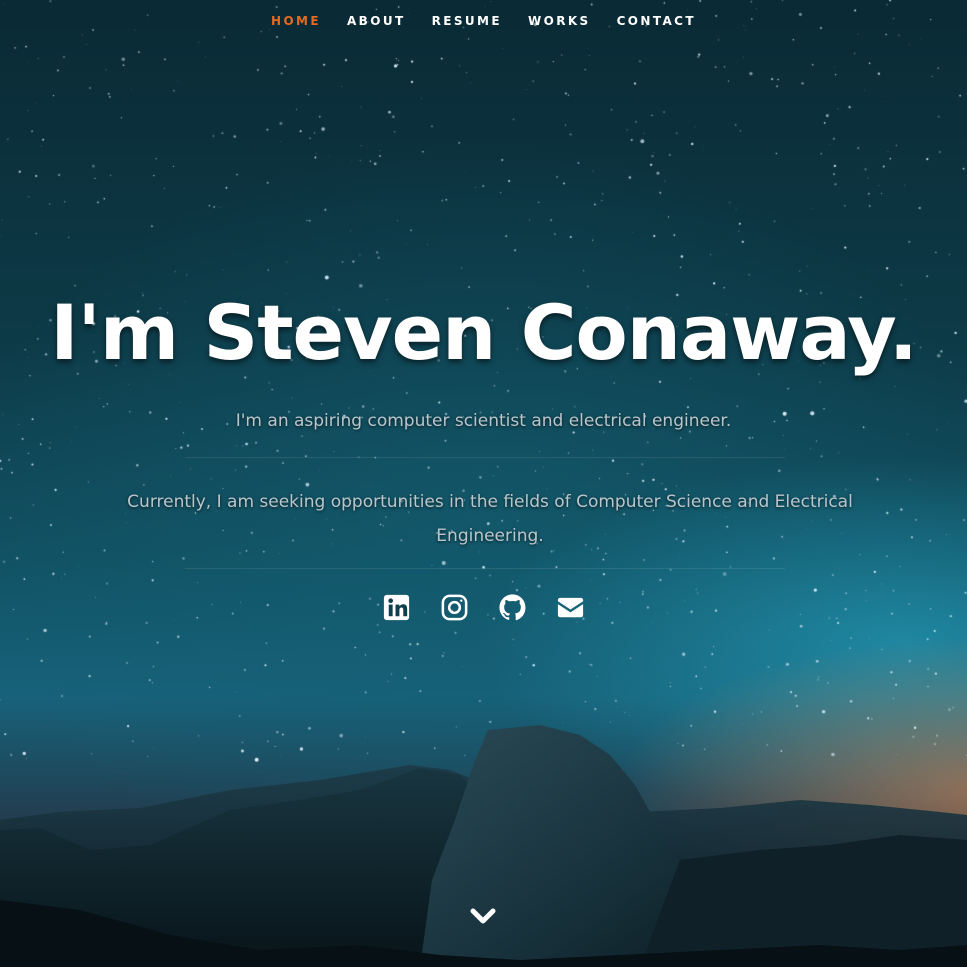 This screenshot has width=967, height=967. Describe the element at coordinates (454, 607) in the screenshot. I see `instagram-icon` at that location.